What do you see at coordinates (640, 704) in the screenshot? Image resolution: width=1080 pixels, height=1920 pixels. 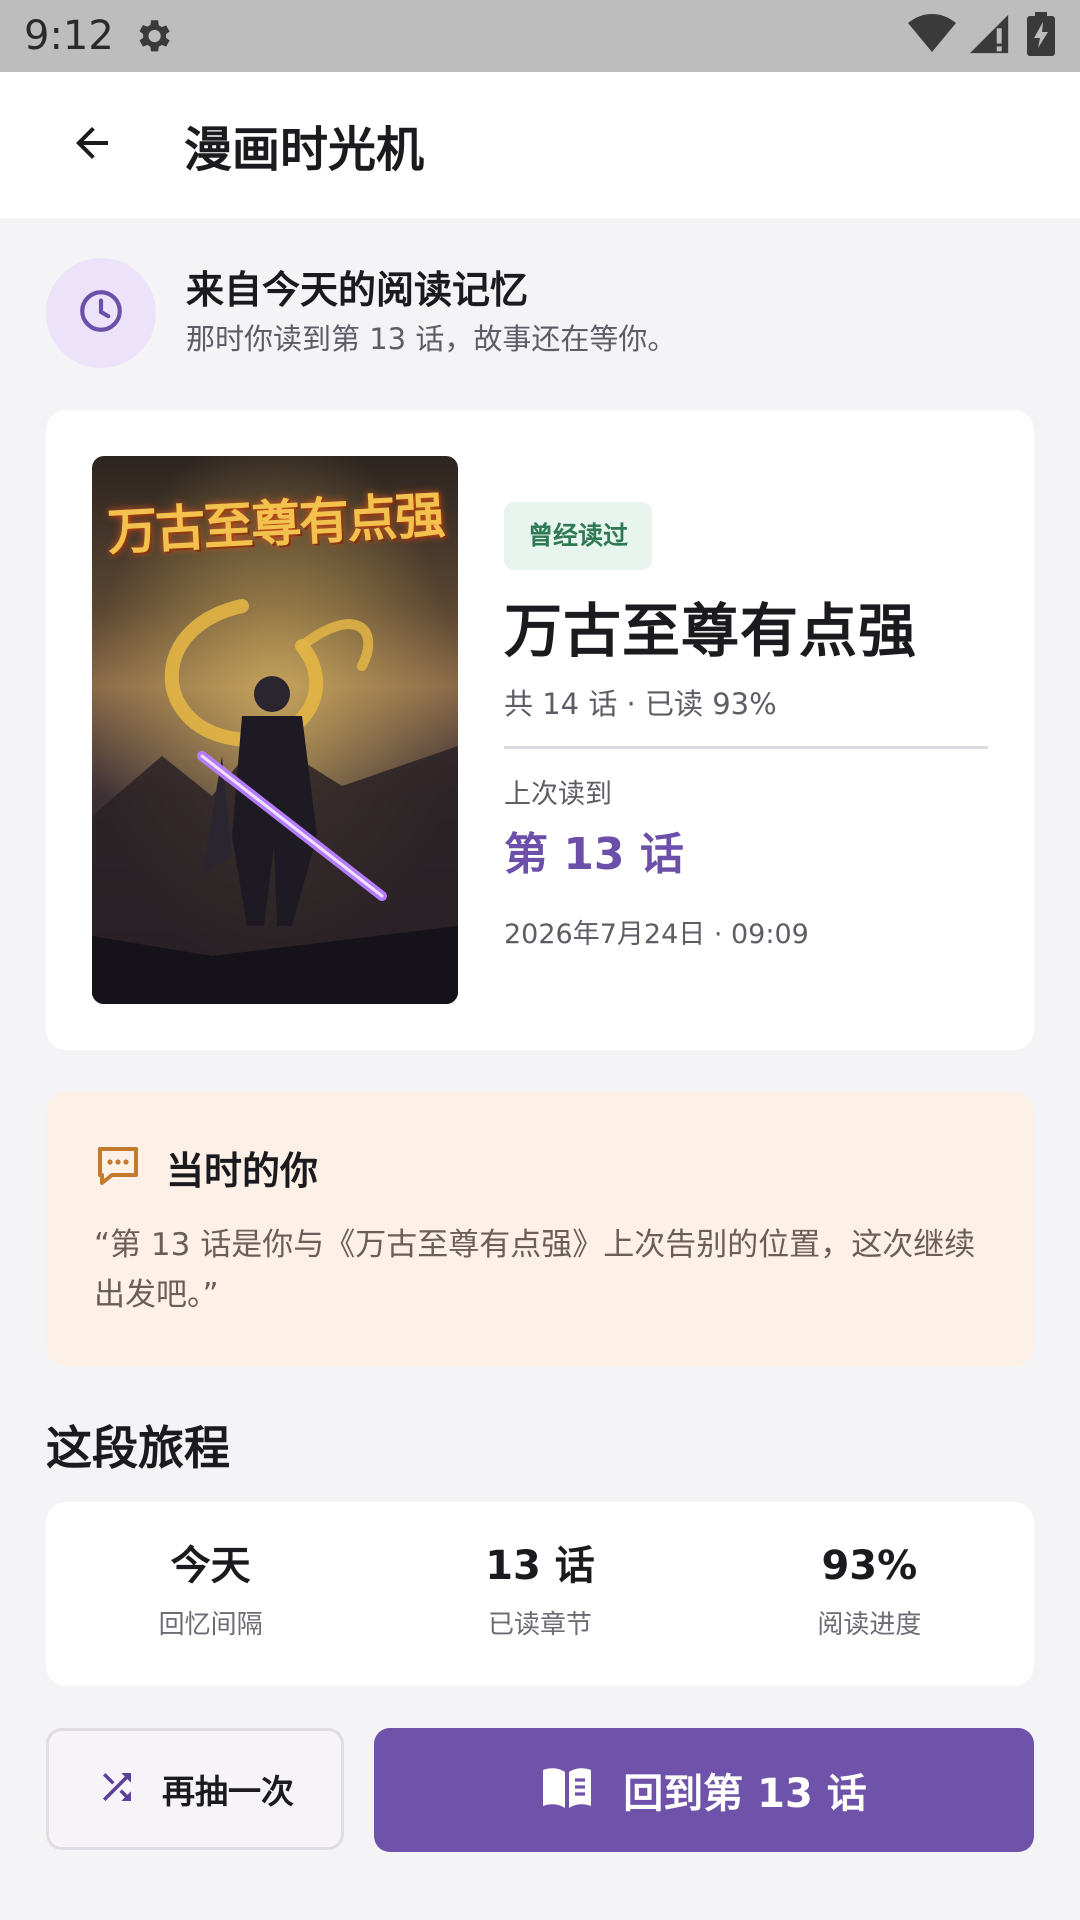 I see `comic-meta: 共 14 话 · 已读 93%` at bounding box center [640, 704].